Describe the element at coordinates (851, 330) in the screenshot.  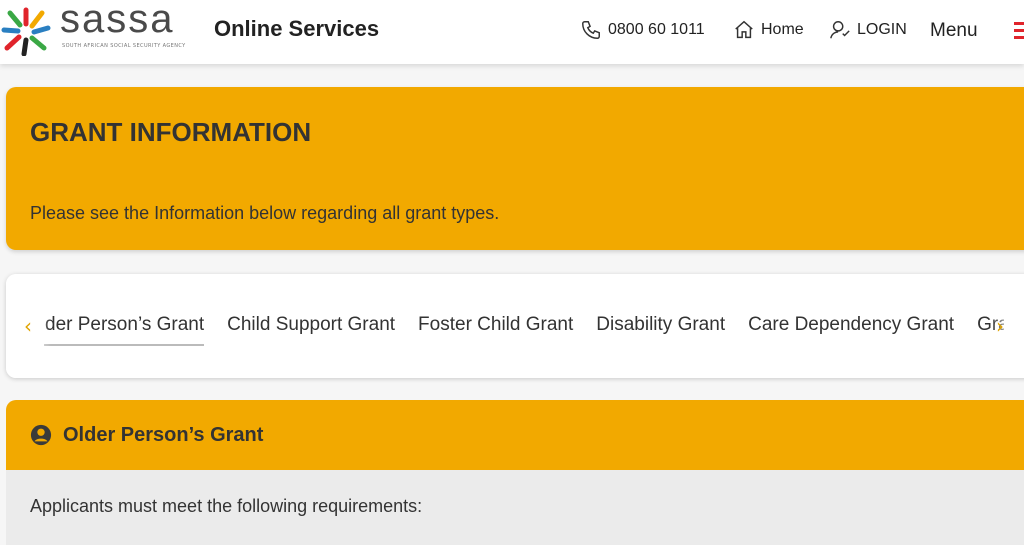
I see `tab-care-dependency-grant: Care Dependency Grant` at that location.